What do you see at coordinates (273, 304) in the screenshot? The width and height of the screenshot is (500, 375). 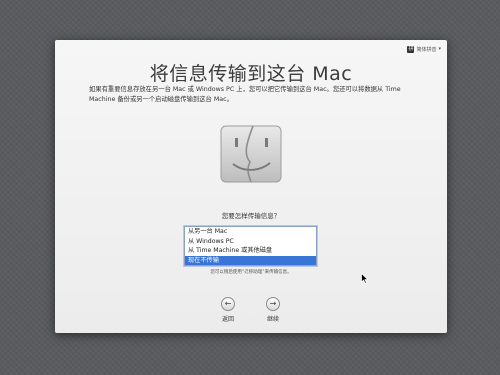 I see `forward-arrow-icon: →` at bounding box center [273, 304].